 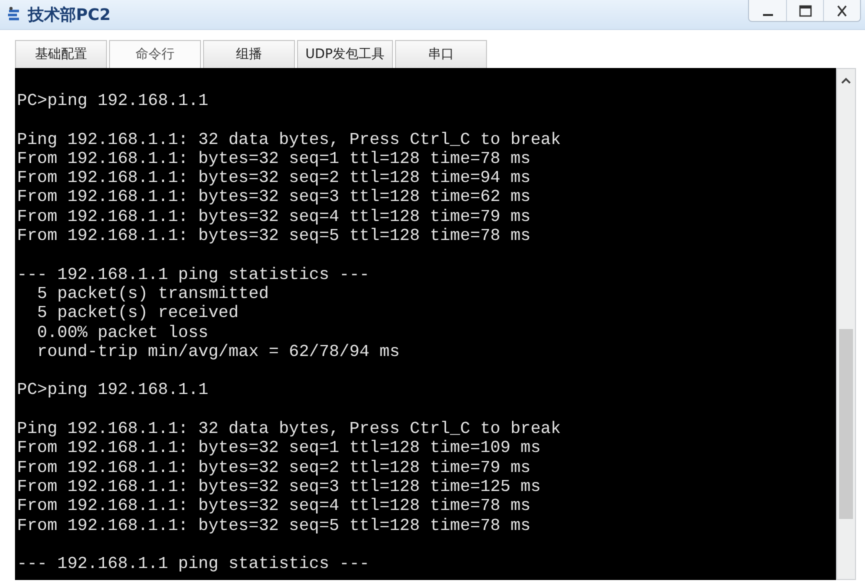 I want to click on terminal-line: round-trip min/avg/max = 62/78/94 ms, so click(x=218, y=352).